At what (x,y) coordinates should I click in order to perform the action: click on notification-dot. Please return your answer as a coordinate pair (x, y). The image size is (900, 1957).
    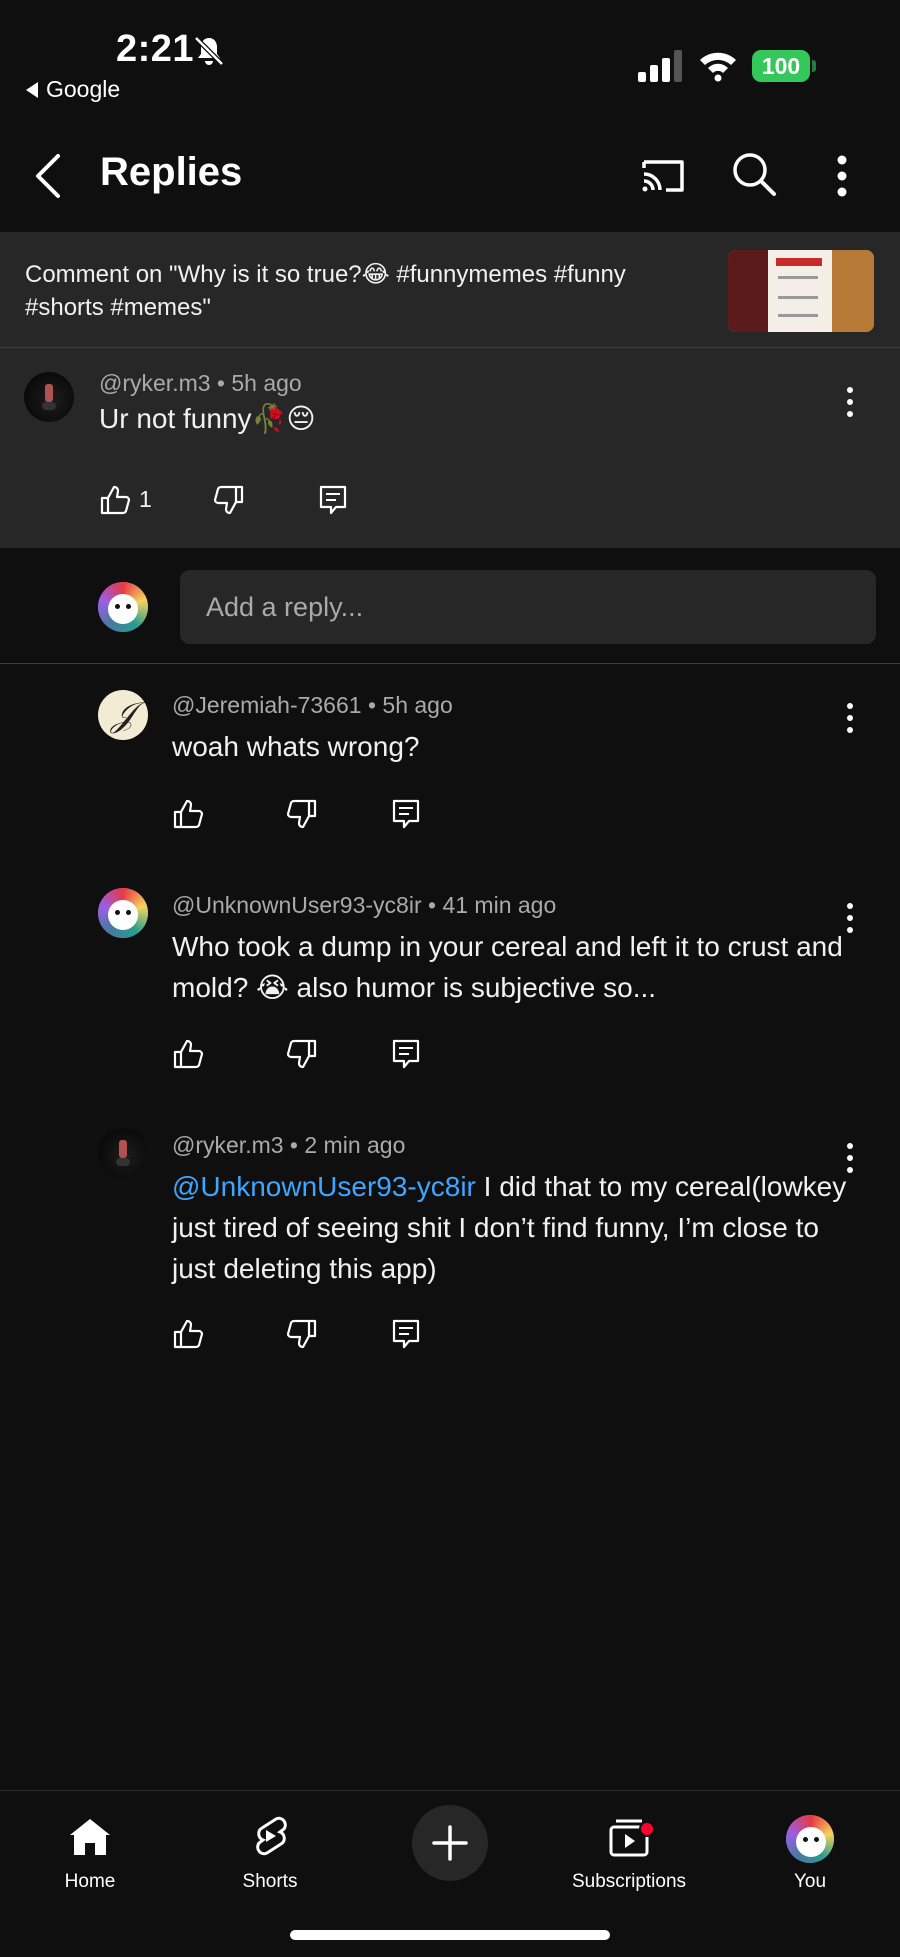
    Looking at the image, I should click on (647, 1829).